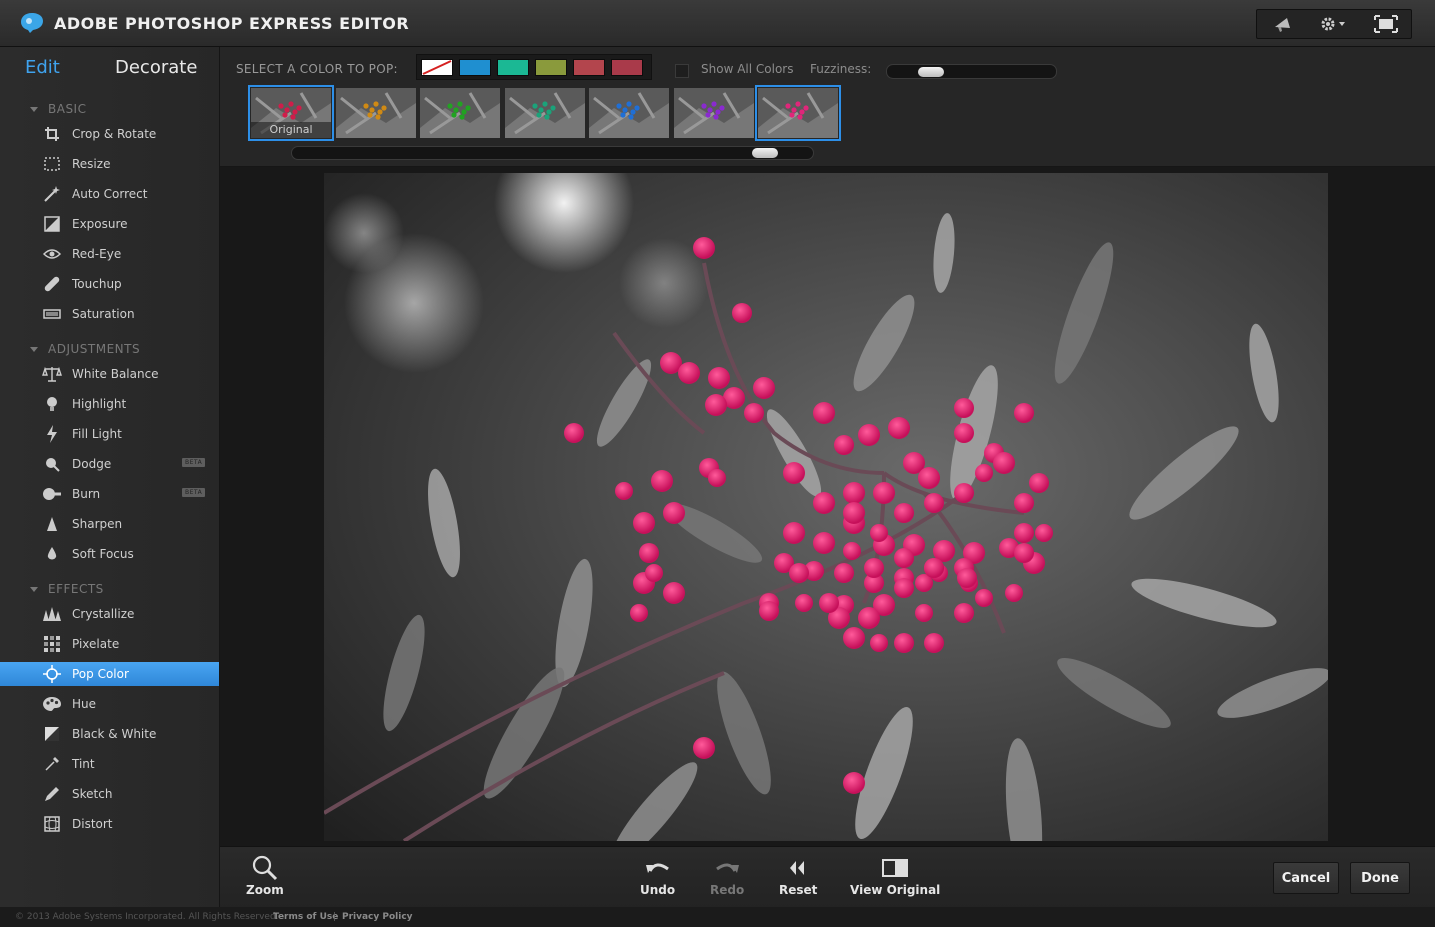  Describe the element at coordinates (103, 554) in the screenshot. I see `tool-label: Soft Focus` at that location.